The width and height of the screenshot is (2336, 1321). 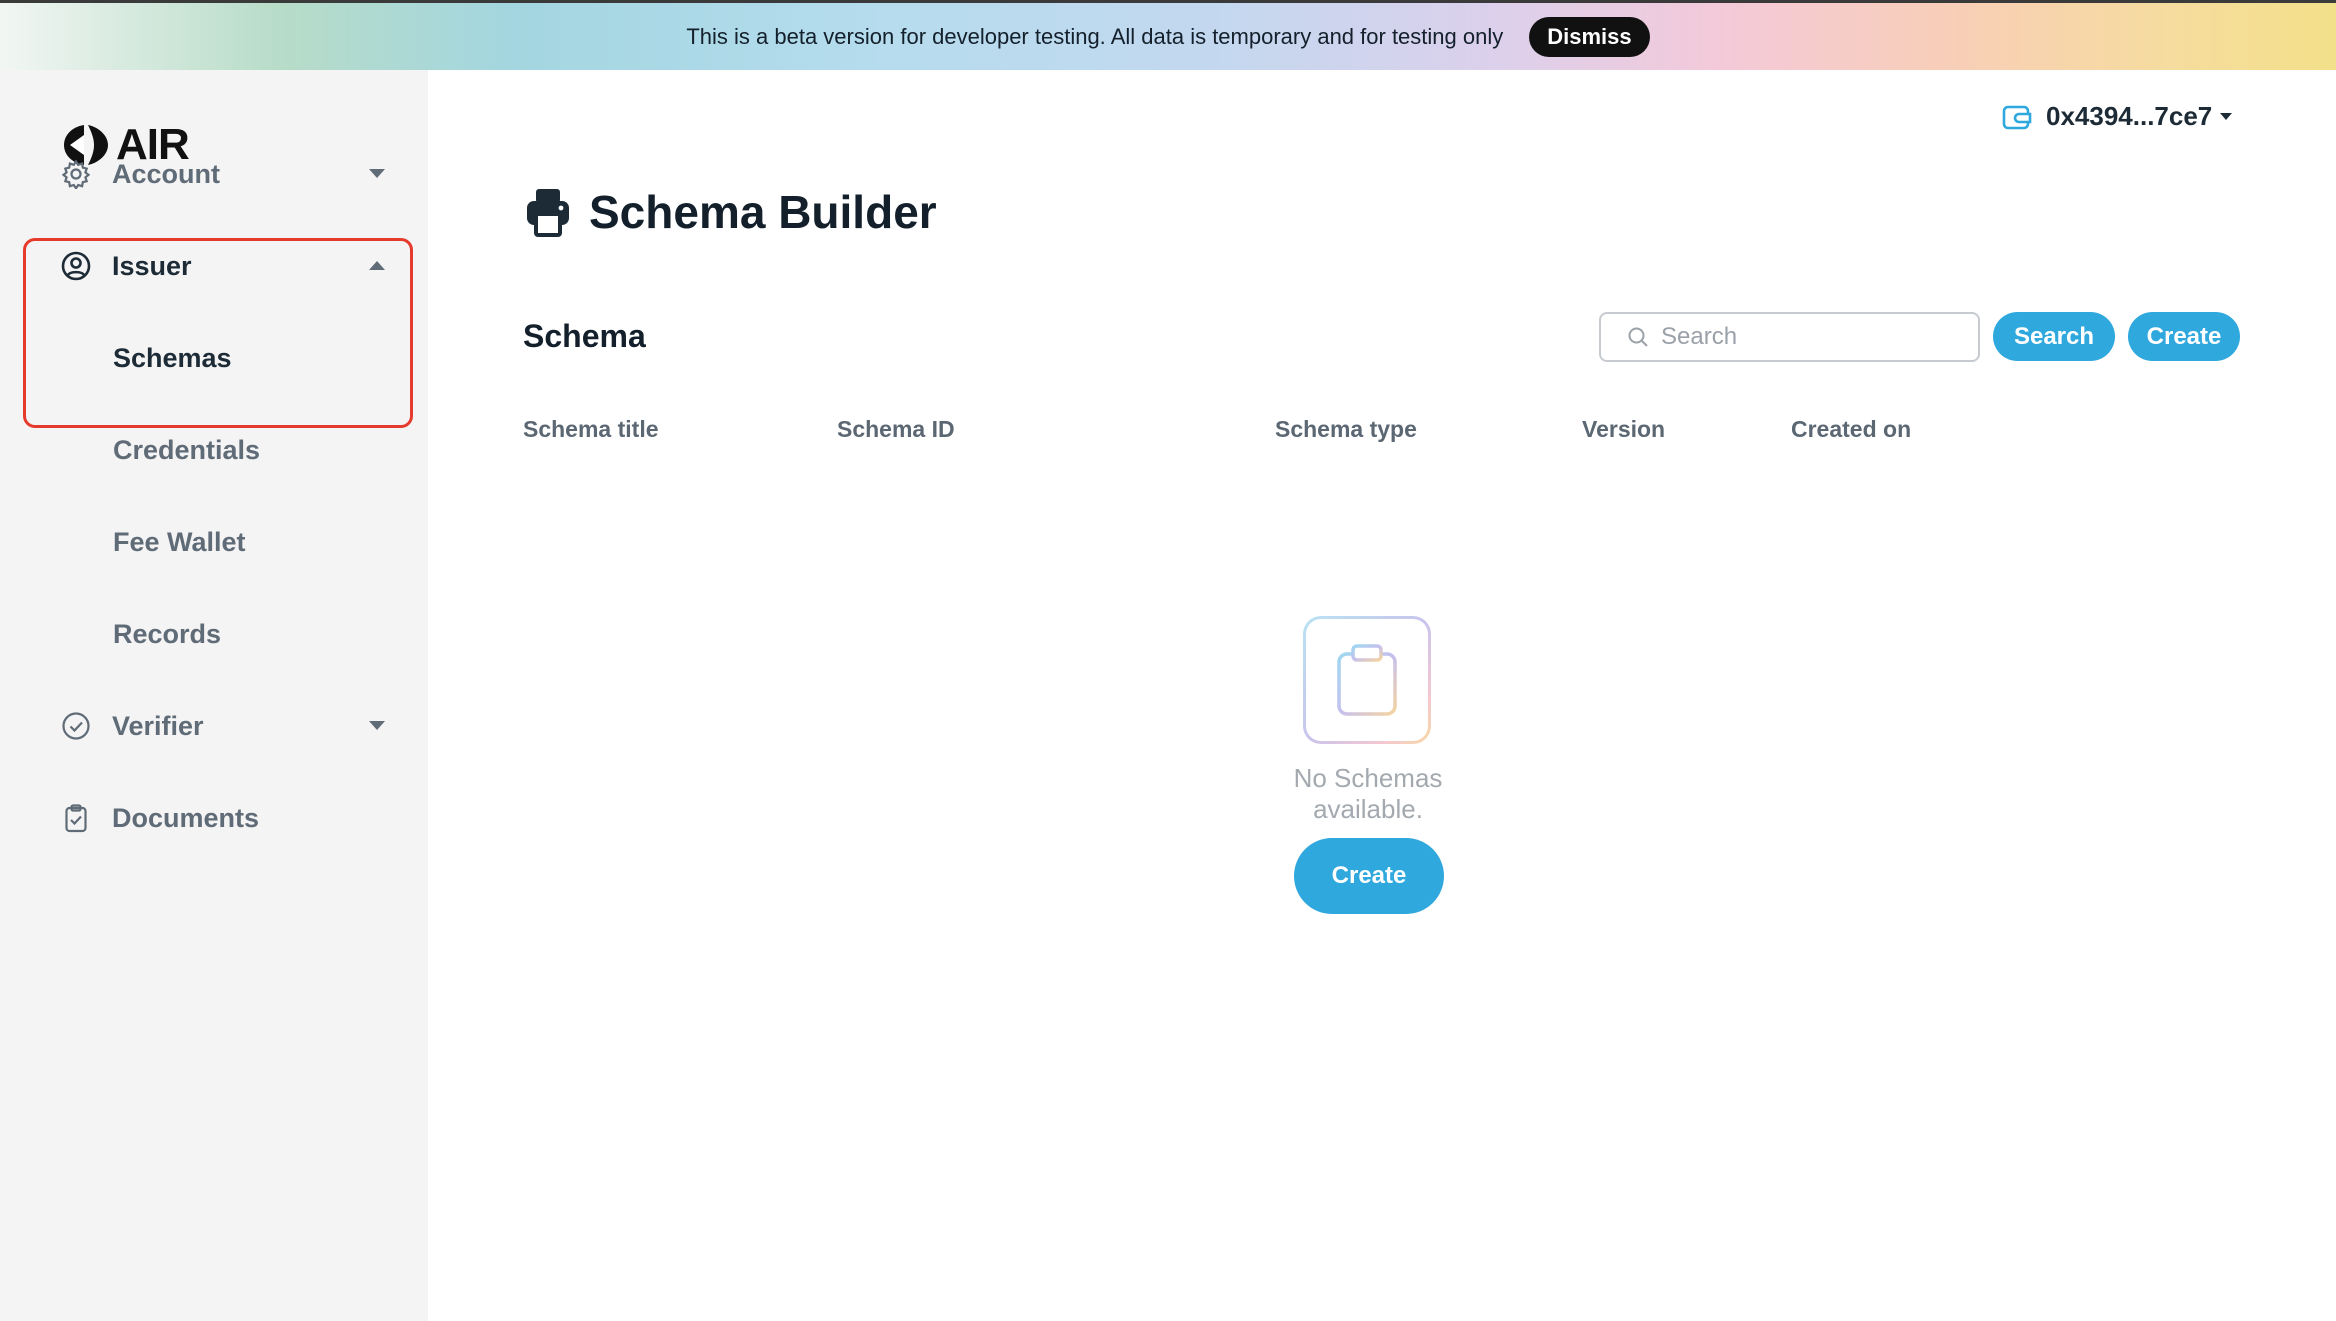 I want to click on sidebar-item-documents-label: Documents, so click(x=186, y=817).